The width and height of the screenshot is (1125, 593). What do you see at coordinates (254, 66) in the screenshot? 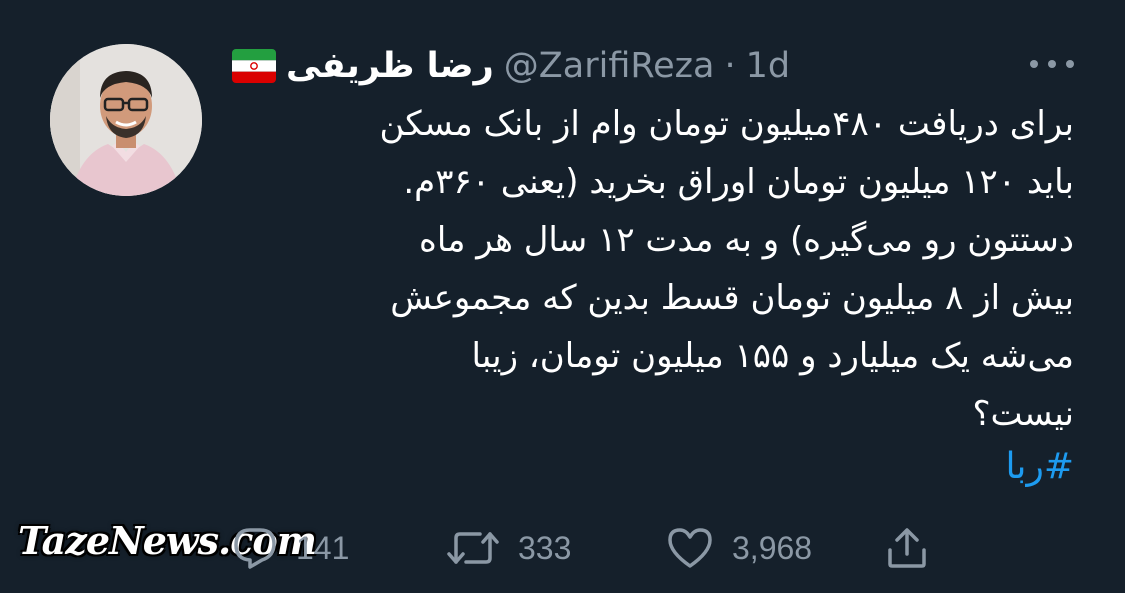
I see `iran-flag-icon` at bounding box center [254, 66].